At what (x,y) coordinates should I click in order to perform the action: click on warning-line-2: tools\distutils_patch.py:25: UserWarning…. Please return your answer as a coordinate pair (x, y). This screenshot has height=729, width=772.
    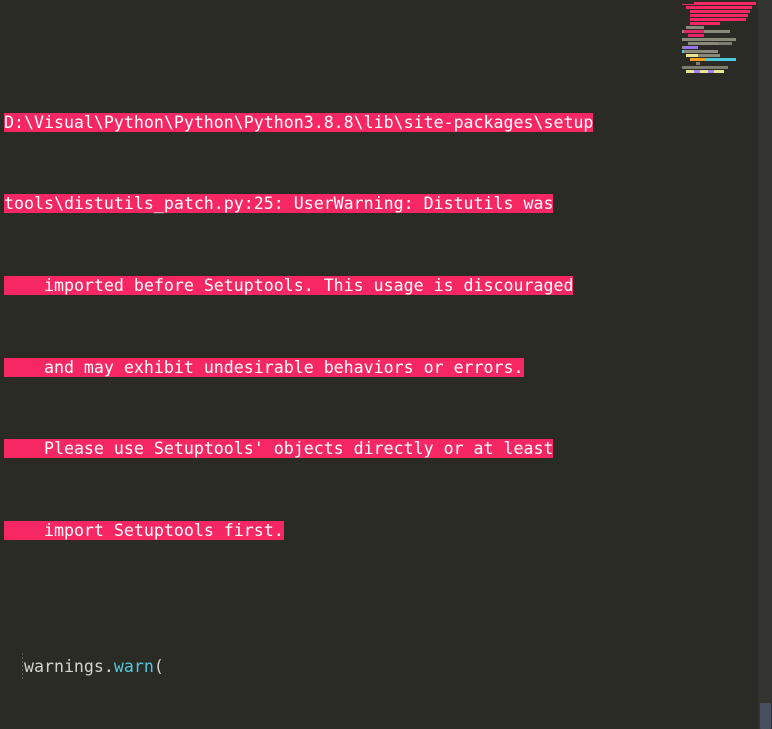
    Looking at the image, I should click on (347, 203).